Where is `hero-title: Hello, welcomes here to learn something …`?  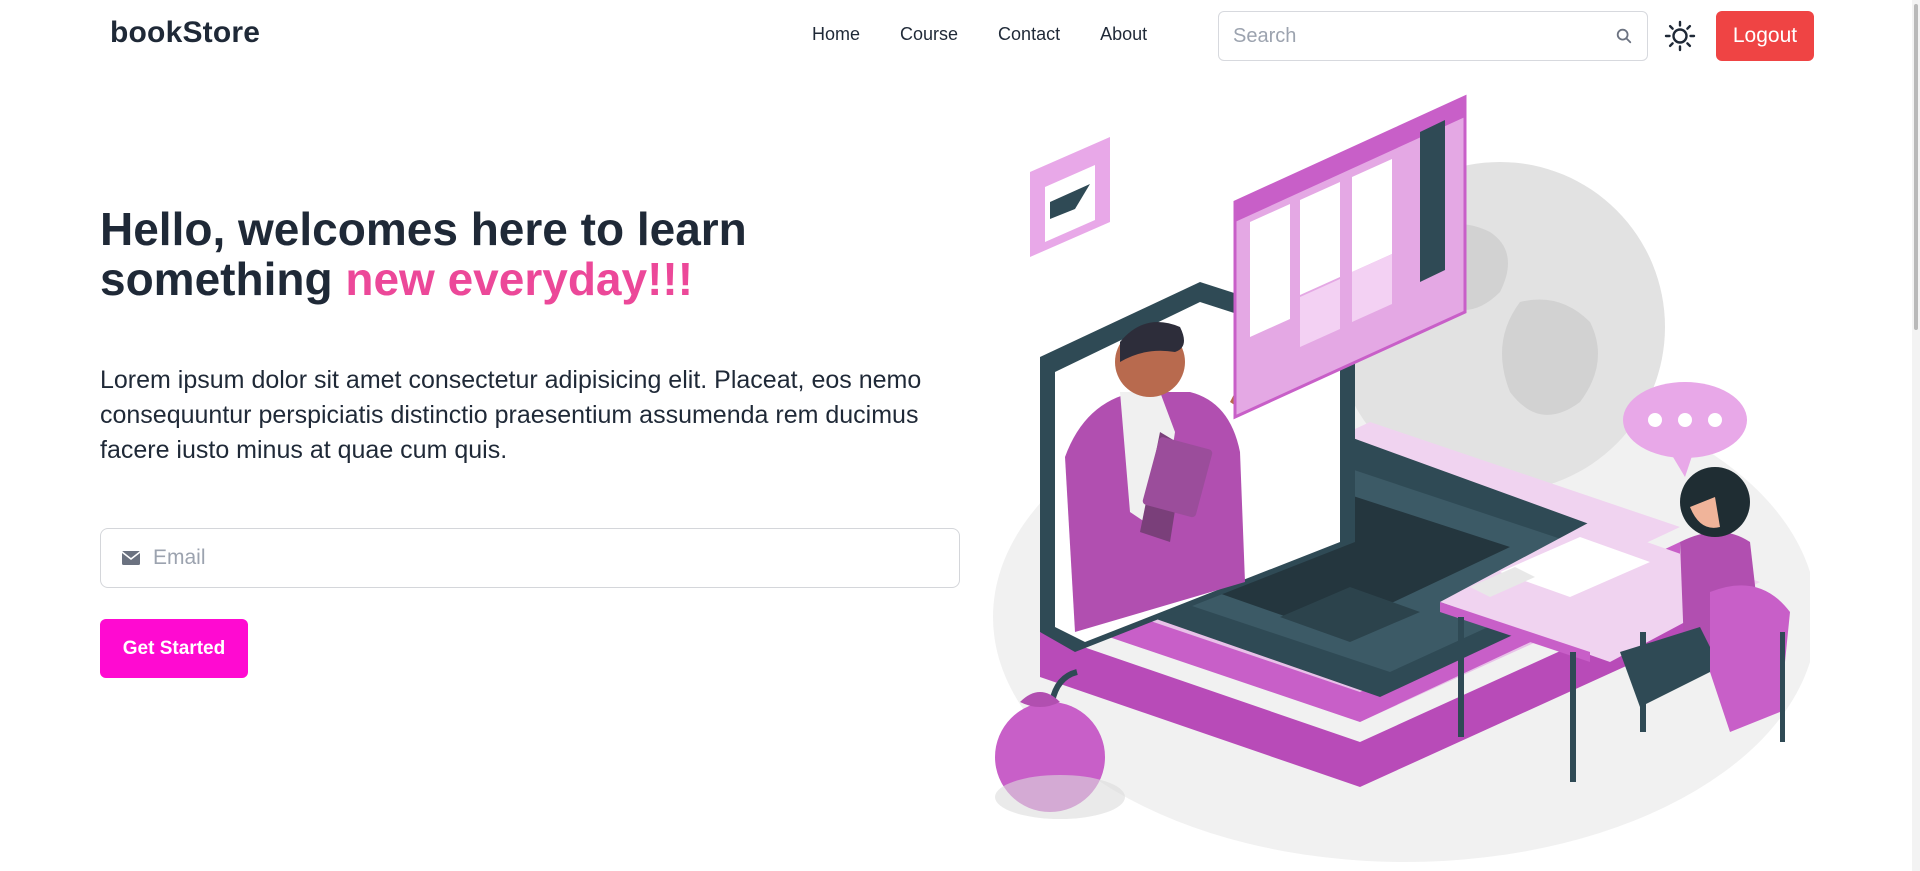
hero-title: Hello, welcomes here to learn something … is located at coordinates (480, 254).